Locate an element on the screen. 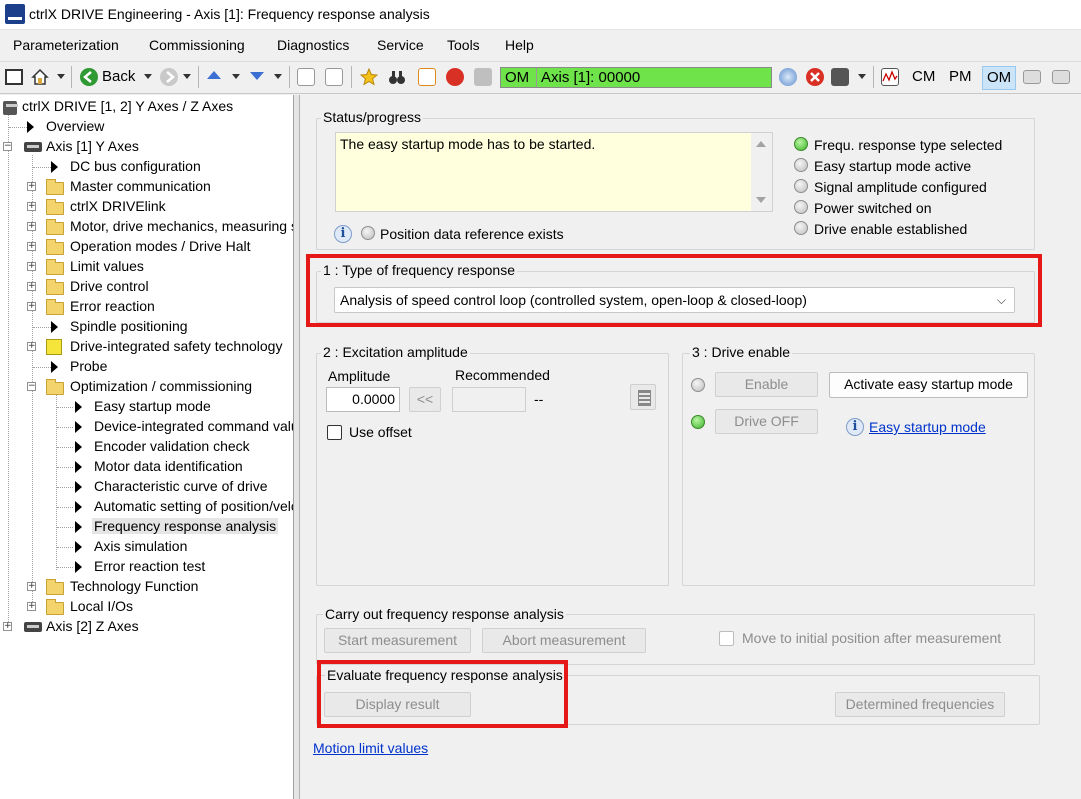 The image size is (1081, 799). indicator-led-power is located at coordinates (801, 207).